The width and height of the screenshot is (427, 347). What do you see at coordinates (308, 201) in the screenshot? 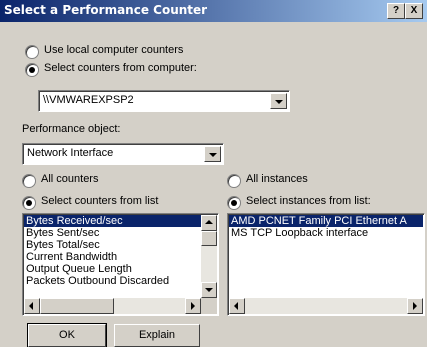
I see `select-instances-from-list-label: Select instances from list:` at bounding box center [308, 201].